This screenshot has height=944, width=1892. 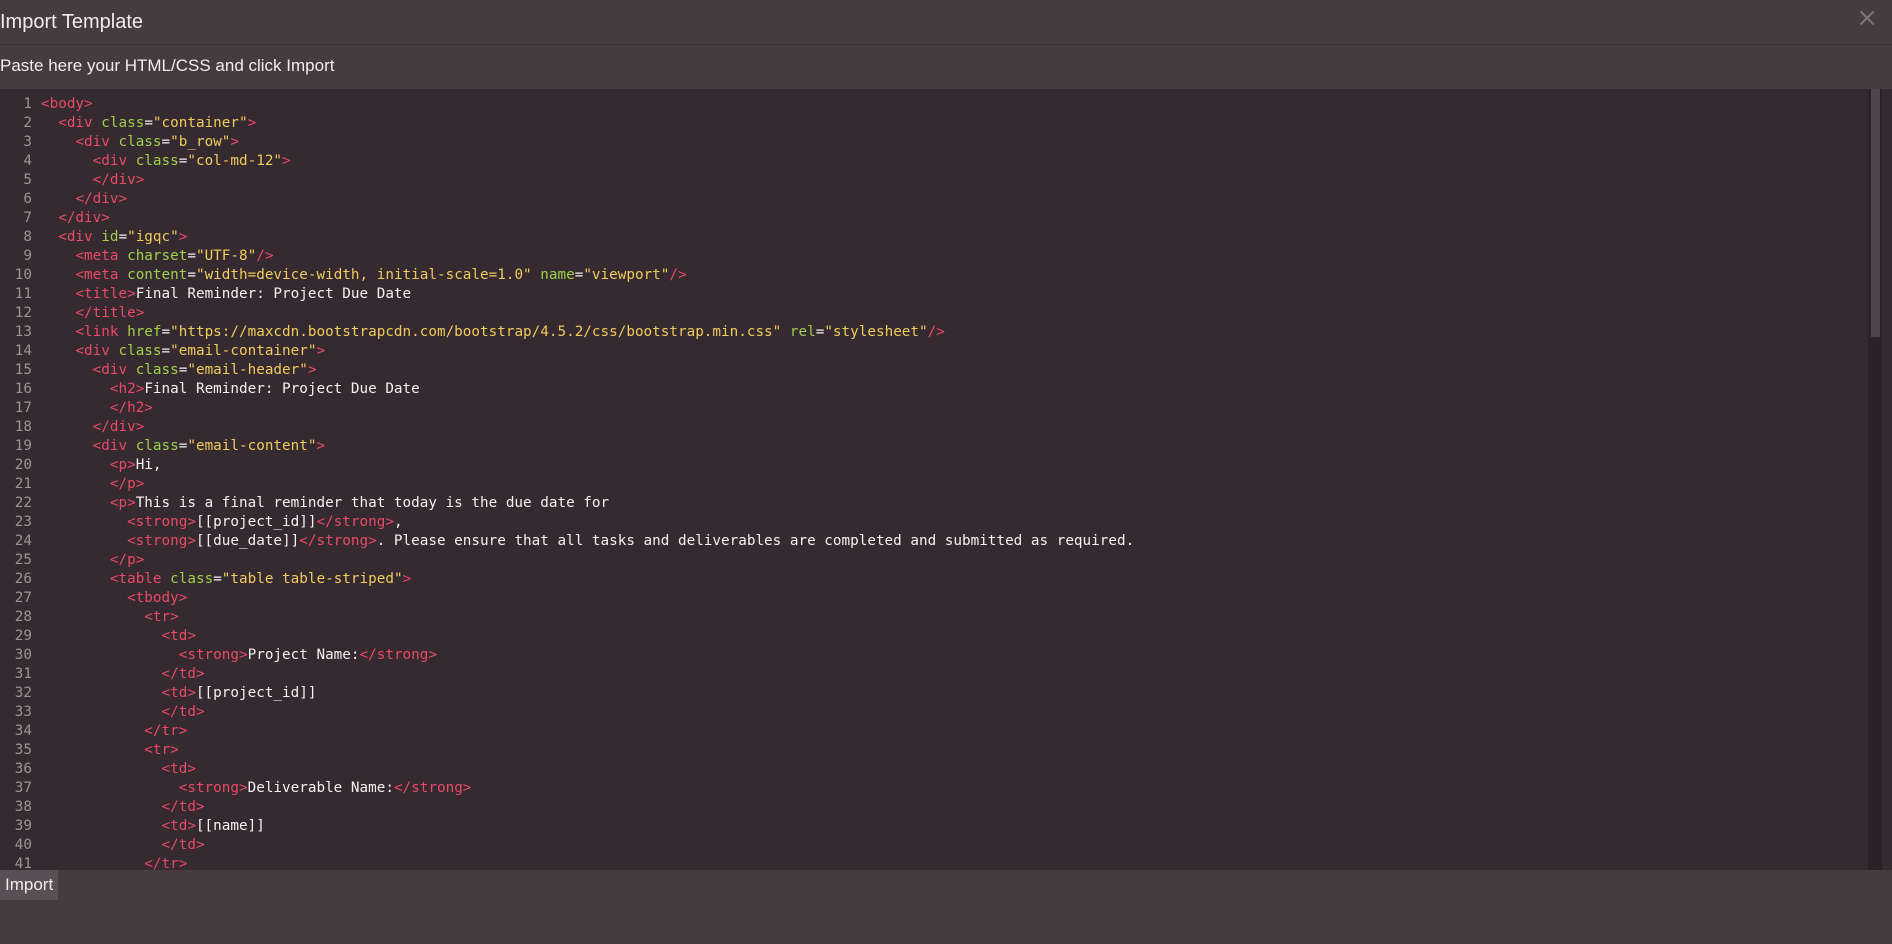 I want to click on code-line: 1 <body>, so click(x=935, y=104).